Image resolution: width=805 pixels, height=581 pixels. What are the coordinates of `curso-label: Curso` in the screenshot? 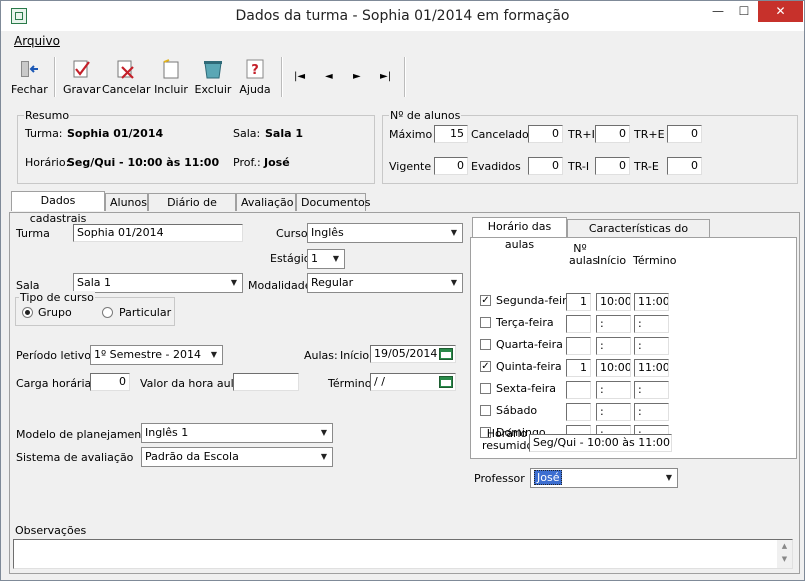 It's located at (292, 233).